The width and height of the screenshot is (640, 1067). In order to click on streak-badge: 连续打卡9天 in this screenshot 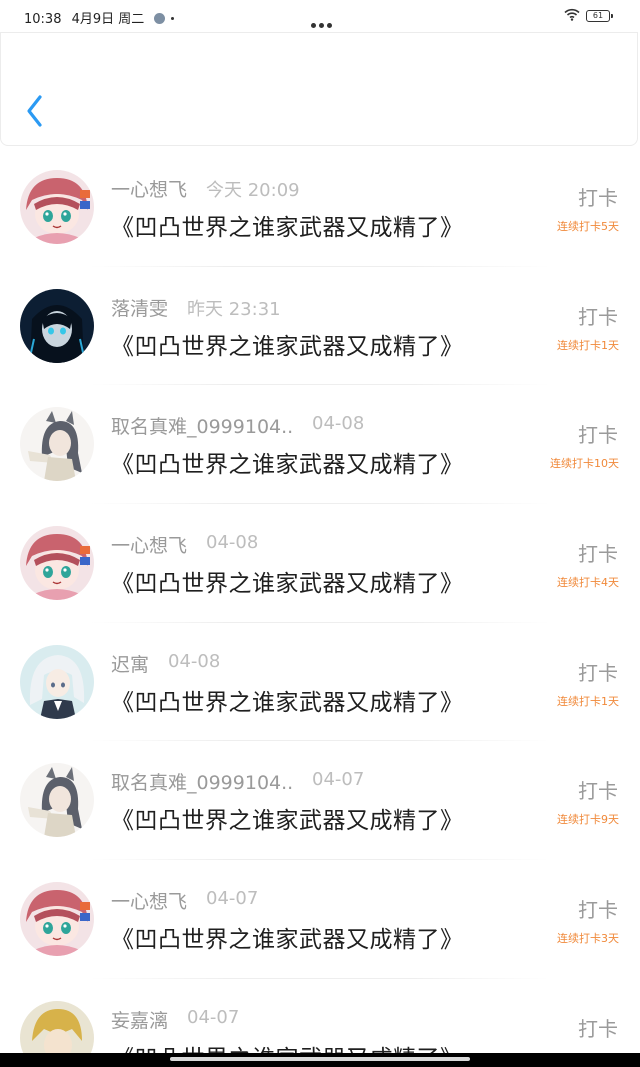, I will do `click(588, 820)`.